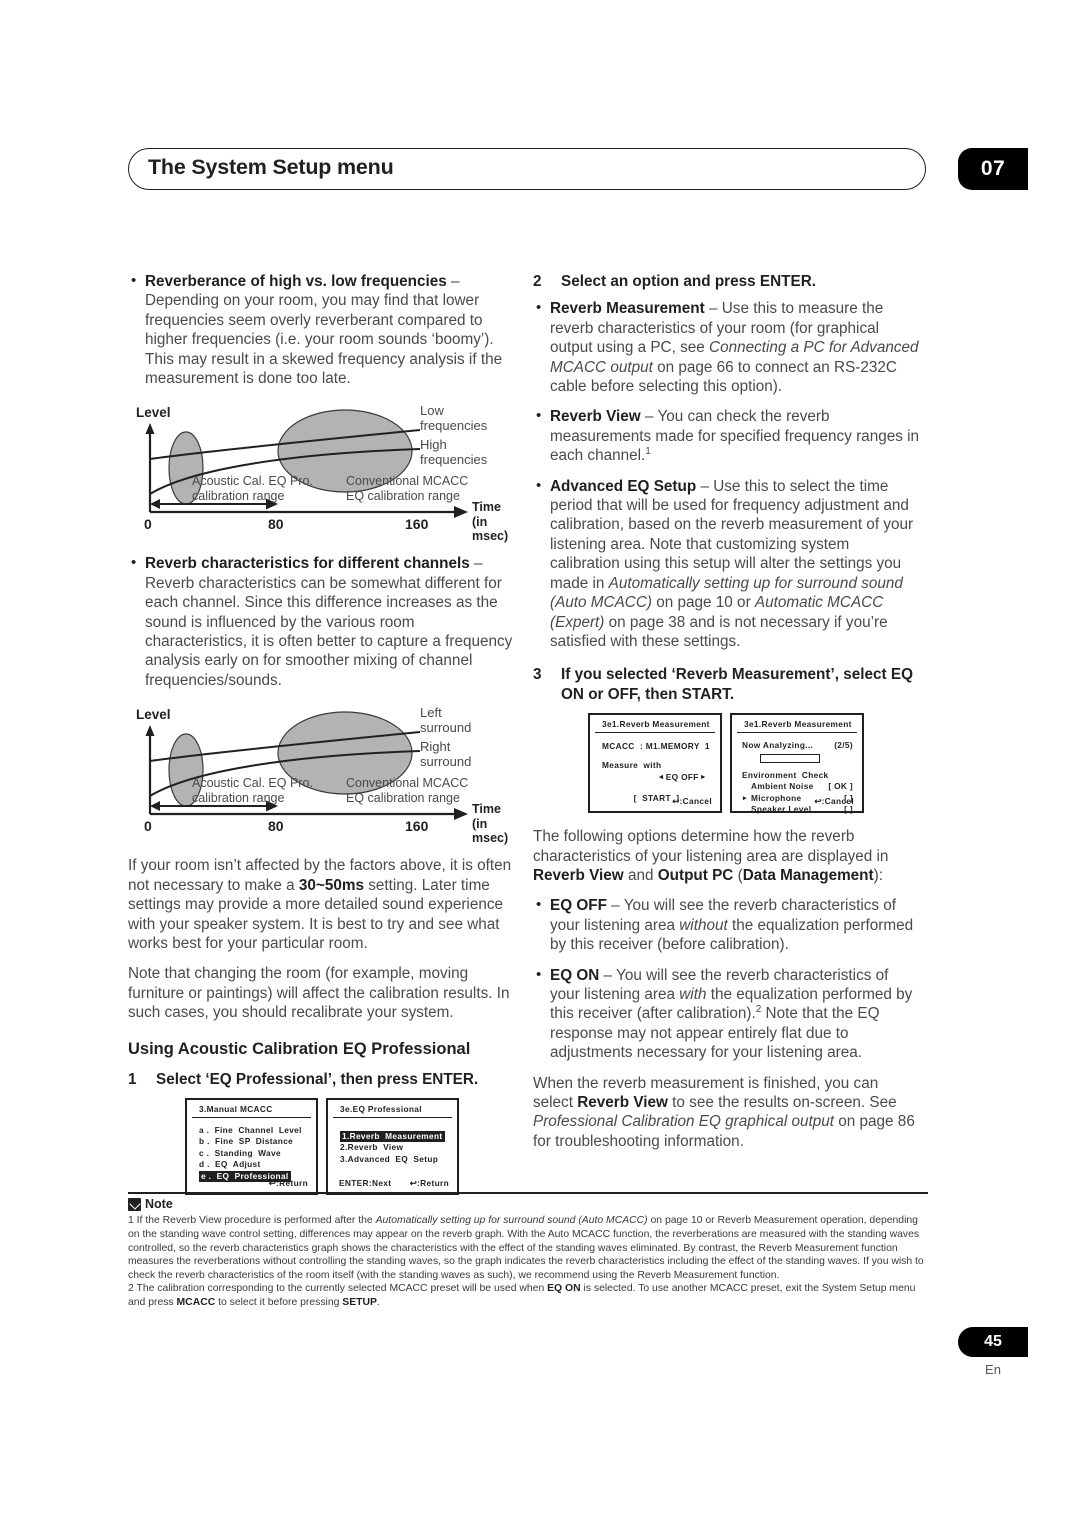  What do you see at coordinates (159, 1204) in the screenshot?
I see `note-title: Note` at bounding box center [159, 1204].